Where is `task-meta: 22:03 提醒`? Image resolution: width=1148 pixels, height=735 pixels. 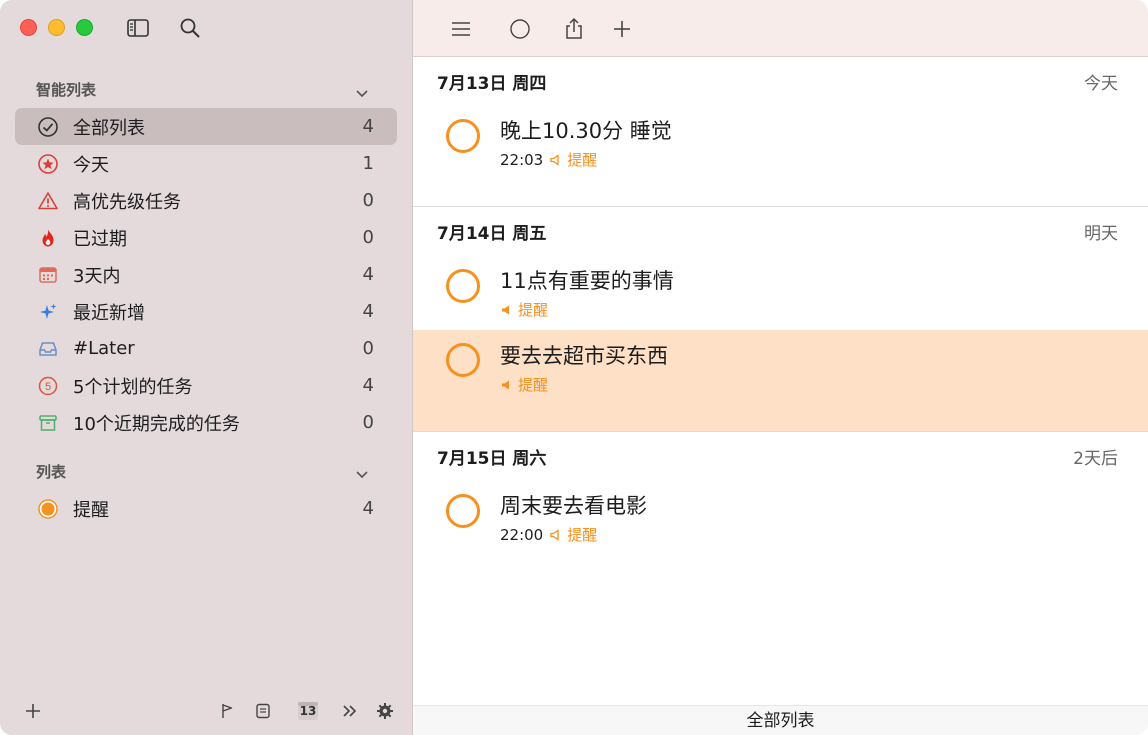 task-meta: 22:03 提醒 is located at coordinates (548, 159).